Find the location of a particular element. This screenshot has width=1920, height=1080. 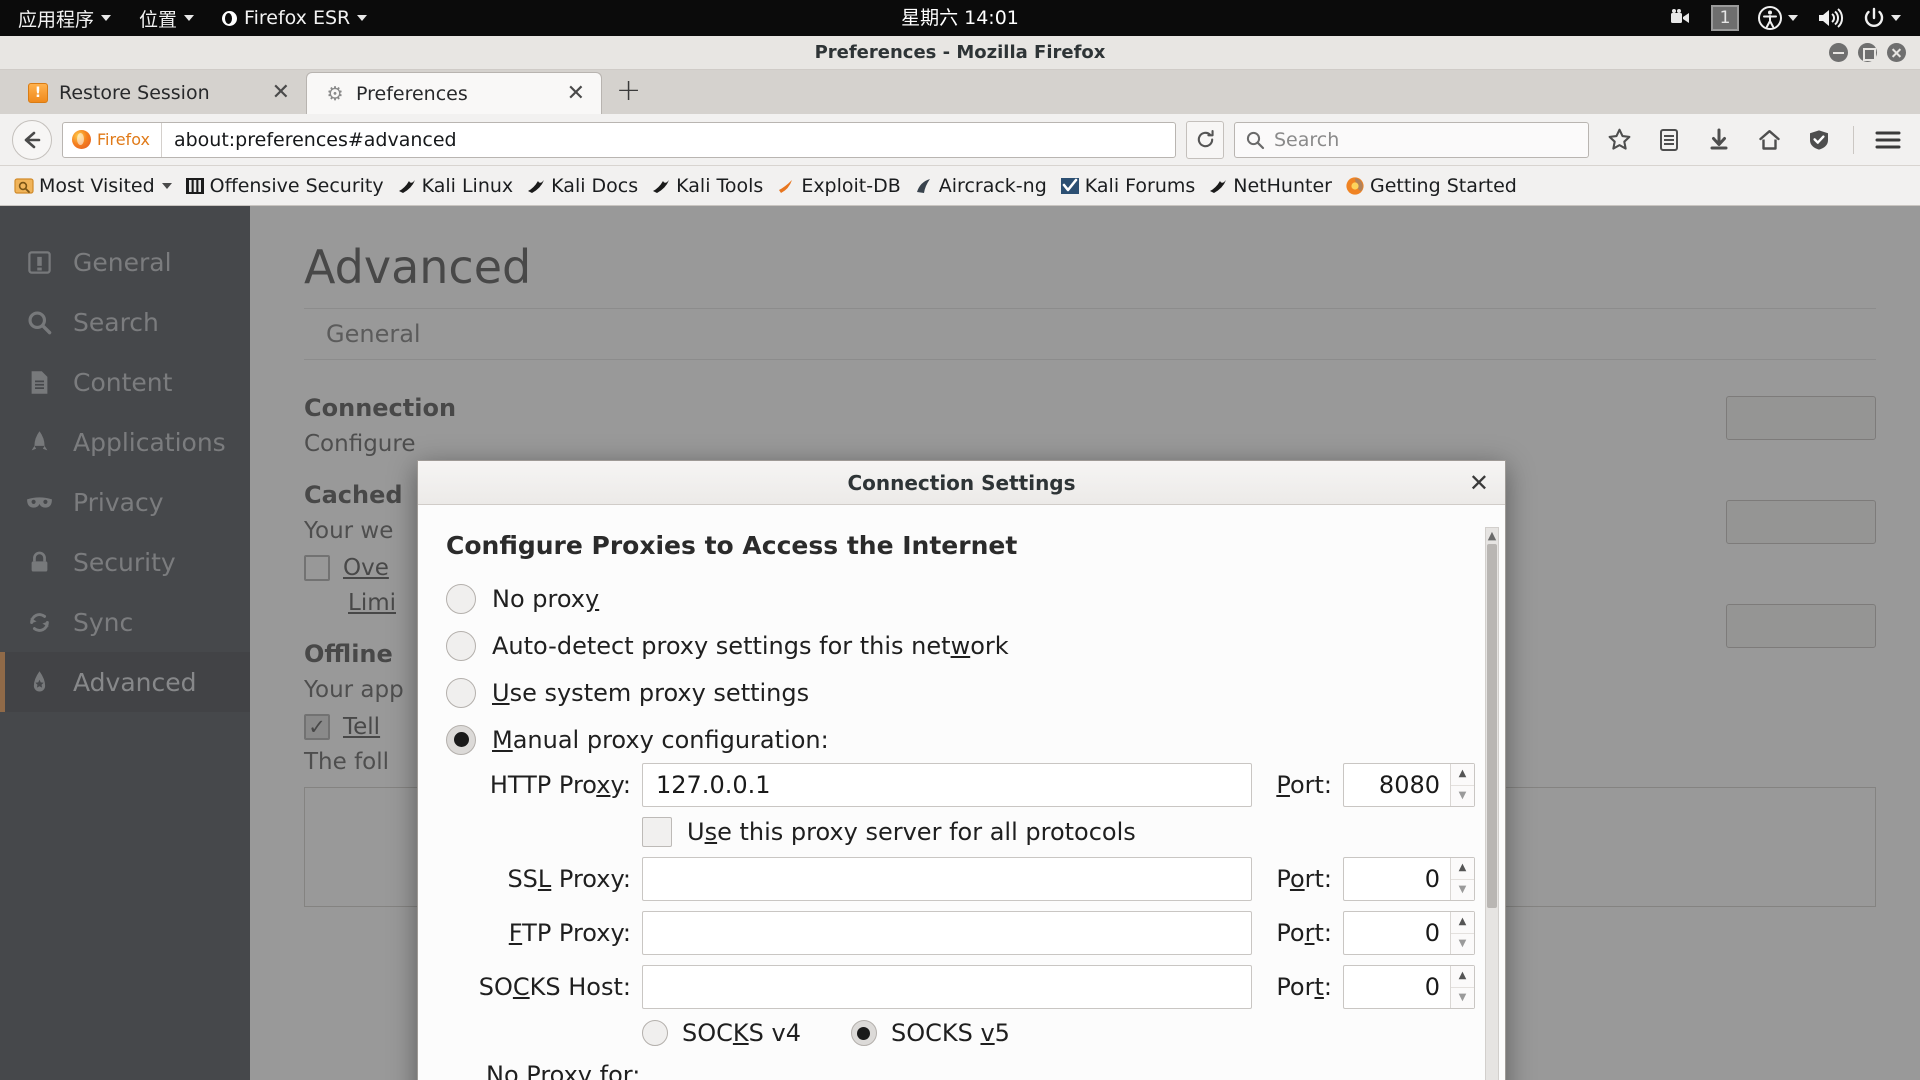

ftp-proxy-input is located at coordinates (947, 933).